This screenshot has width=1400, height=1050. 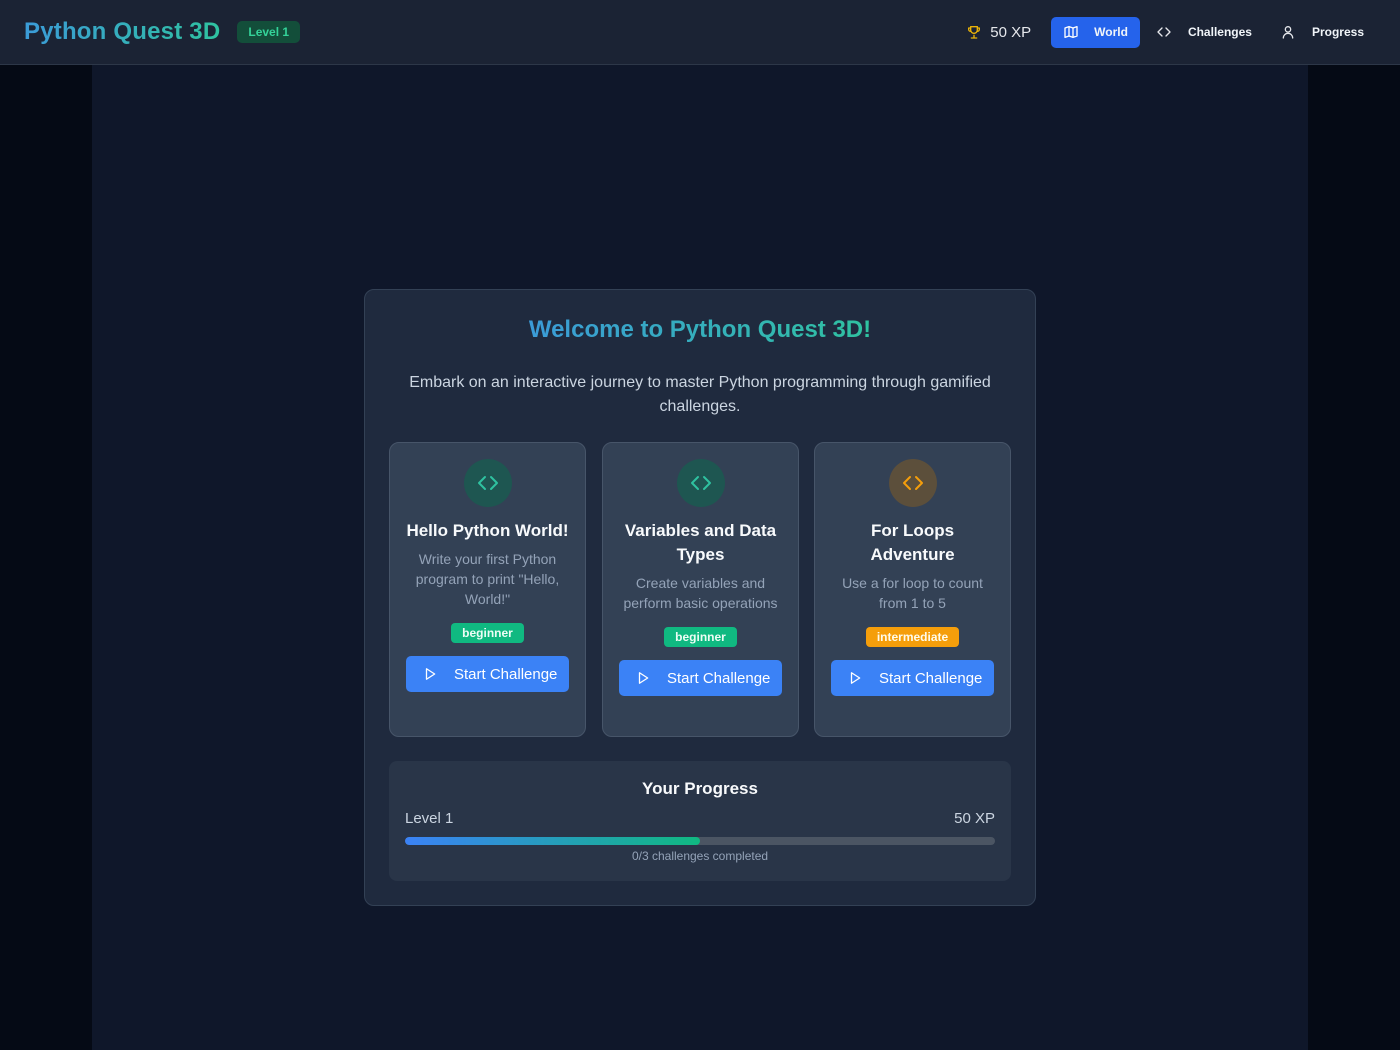 What do you see at coordinates (1071, 32) in the screenshot?
I see `map-icon` at bounding box center [1071, 32].